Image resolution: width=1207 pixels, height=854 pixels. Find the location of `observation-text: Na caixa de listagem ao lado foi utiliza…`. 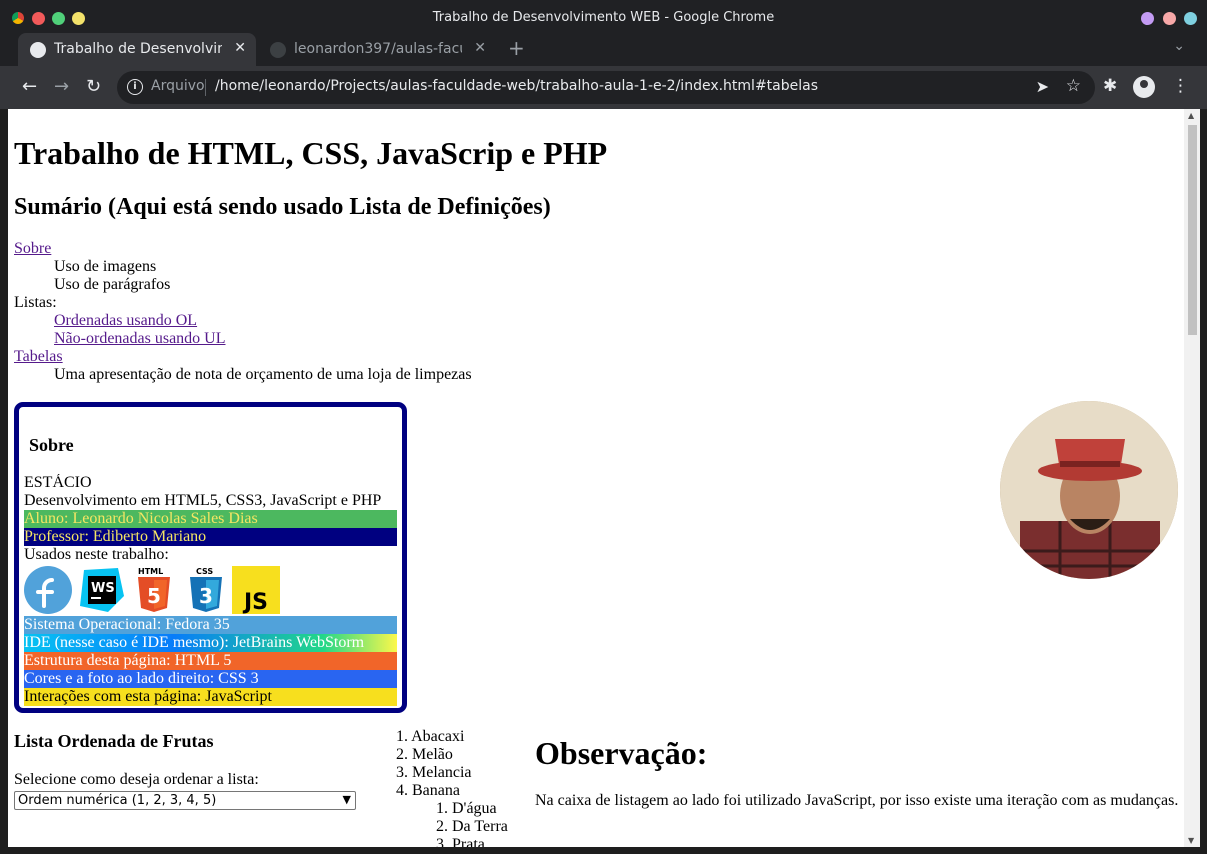

observation-text: Na caixa de listagem ao lado foi utiliza… is located at coordinates (857, 800).